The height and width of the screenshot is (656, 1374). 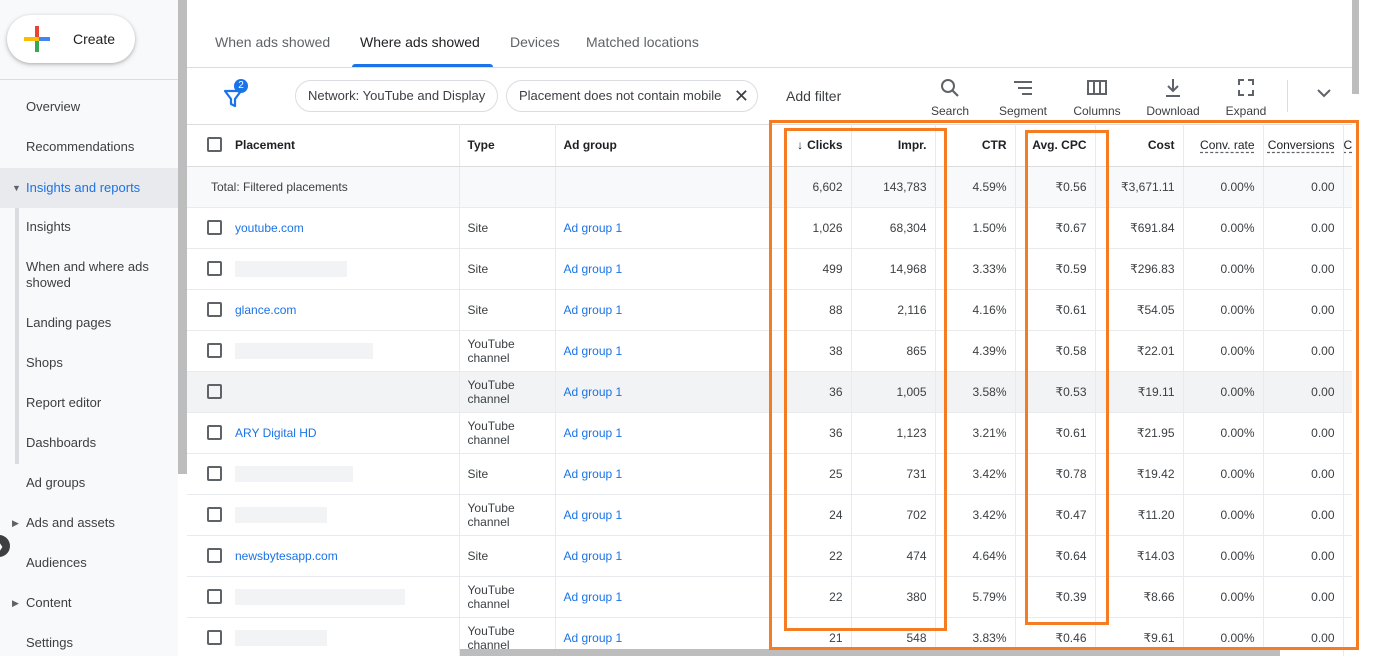 What do you see at coordinates (1355, 47) in the screenshot?
I see `page-scrollbar` at bounding box center [1355, 47].